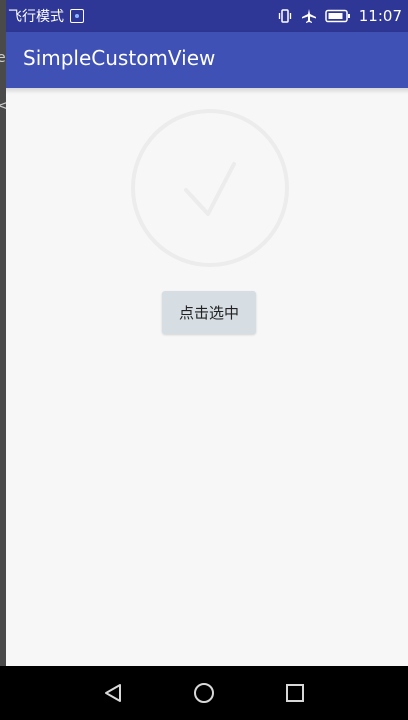  I want to click on battery-icon, so click(338, 16).